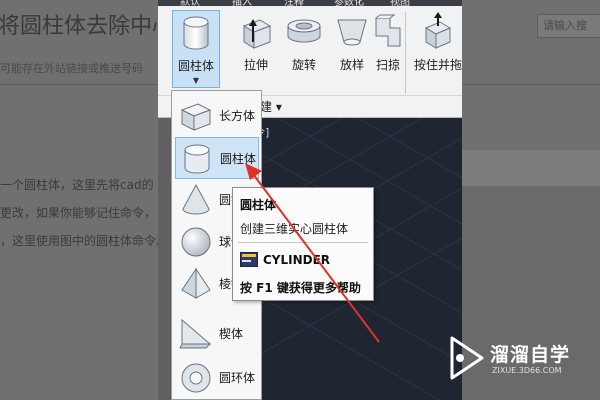 Image resolution: width=600 pixels, height=400 pixels. What do you see at coordinates (388, 32) in the screenshot?
I see `sweep-icon` at bounding box center [388, 32].